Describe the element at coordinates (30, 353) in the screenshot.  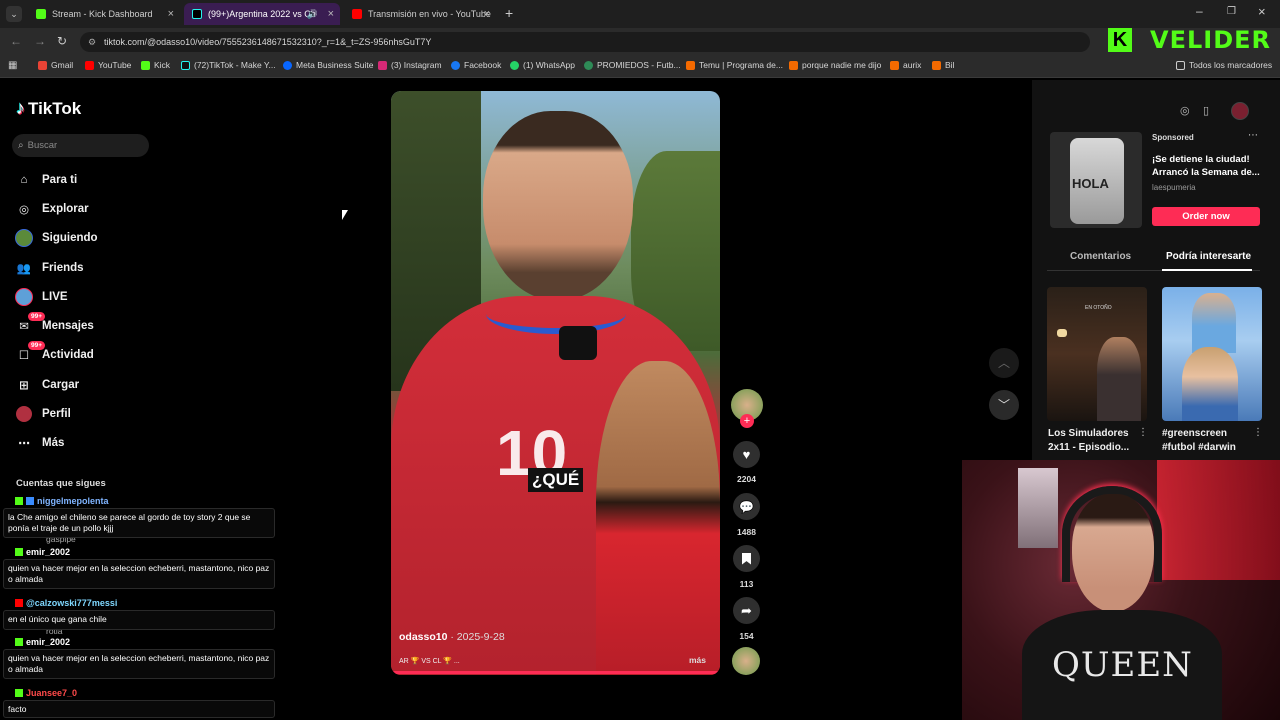
I see `activity-icon: ☐ 99+` at that location.